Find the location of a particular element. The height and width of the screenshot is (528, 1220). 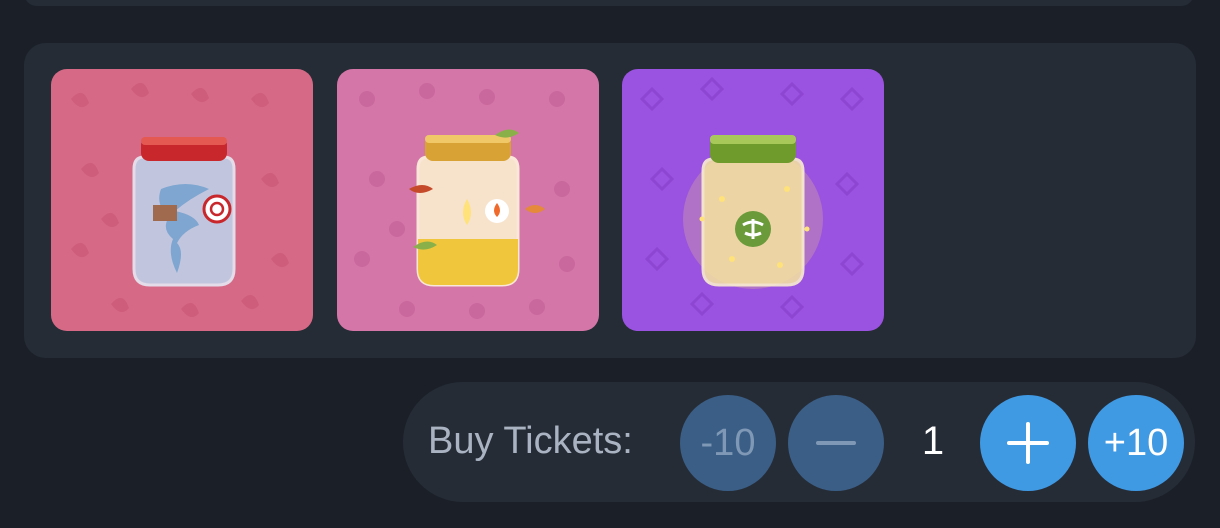

ticket-bar: Buy Tickets: -10 1 +10 is located at coordinates (799, 442).